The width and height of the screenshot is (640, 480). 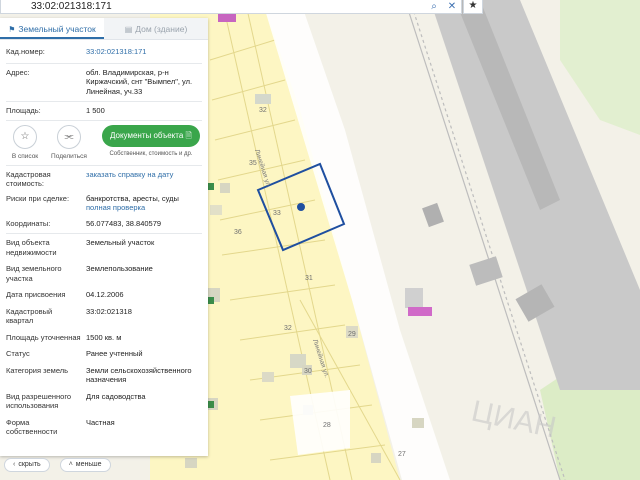 What do you see at coordinates (127, 72) in the screenshot?
I see `address-line: обл. Владимирская, р-н` at bounding box center [127, 72].